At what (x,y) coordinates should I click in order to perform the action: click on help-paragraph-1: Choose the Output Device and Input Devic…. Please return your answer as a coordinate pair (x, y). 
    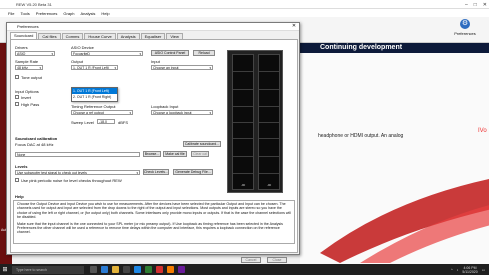
    Looking at the image, I should click on (154, 211).